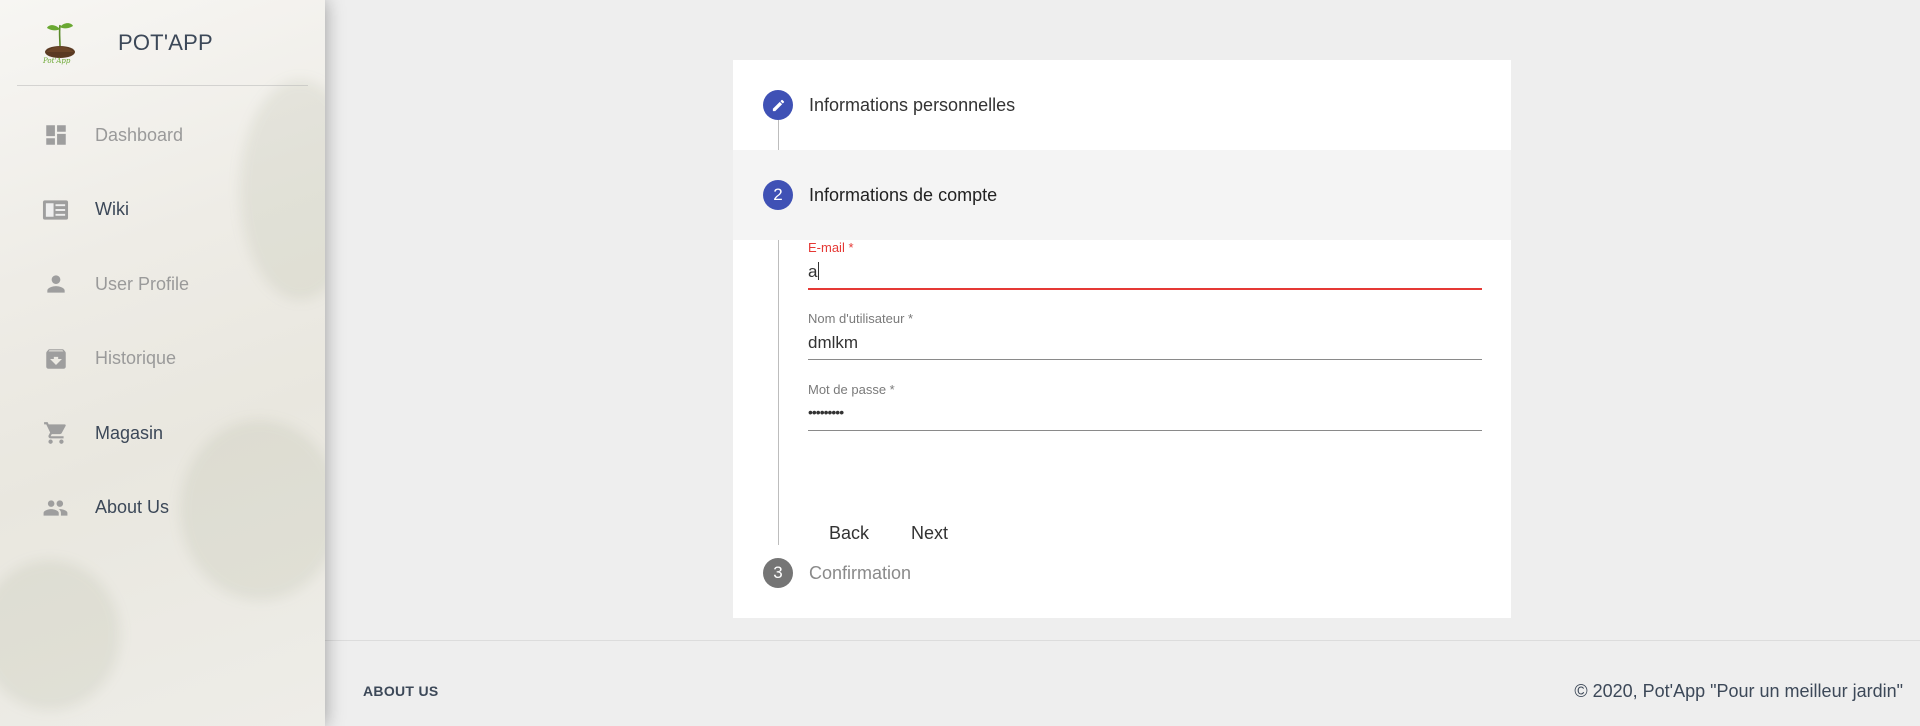 The width and height of the screenshot is (1920, 726). Describe the element at coordinates (1145, 344) in the screenshot. I see `username-input: dmlkm` at that location.